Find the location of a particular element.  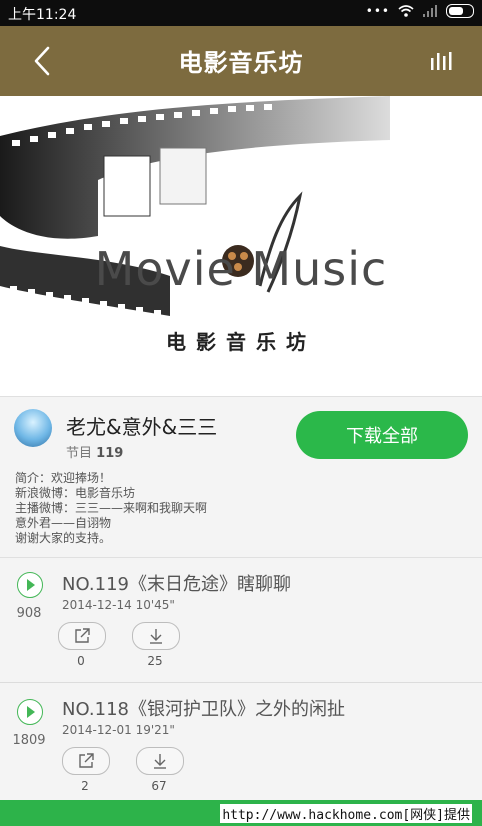

episode-count-label: 节目 is located at coordinates (79, 453).